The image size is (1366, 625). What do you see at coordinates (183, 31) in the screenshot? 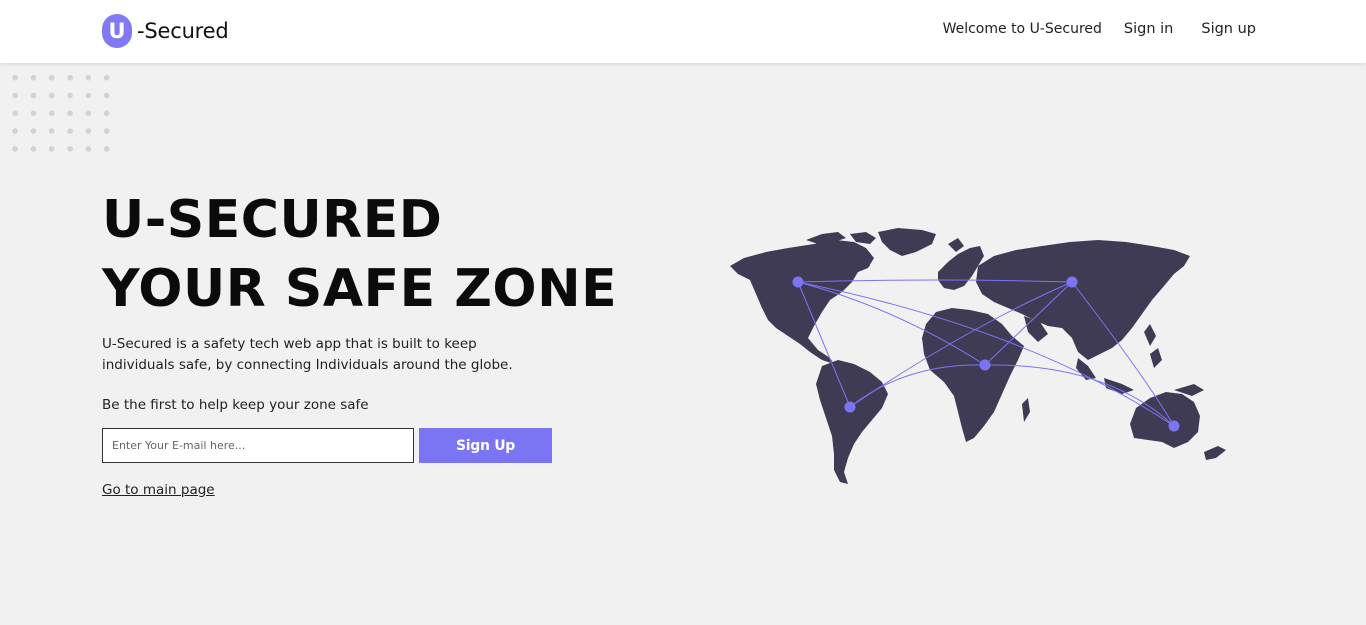
I see `brand-name: -Secured` at bounding box center [183, 31].